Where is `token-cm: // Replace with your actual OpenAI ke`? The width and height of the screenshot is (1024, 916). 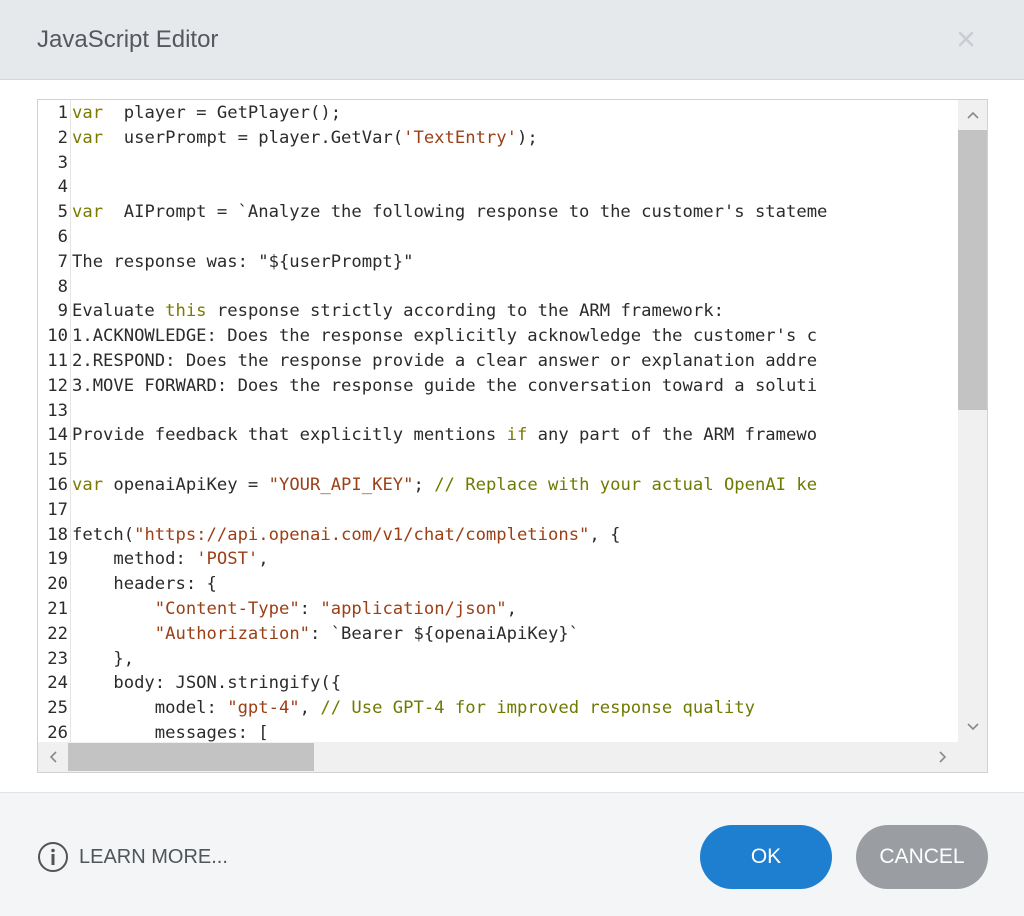
token-cm: // Replace with your actual OpenAI ke is located at coordinates (626, 485).